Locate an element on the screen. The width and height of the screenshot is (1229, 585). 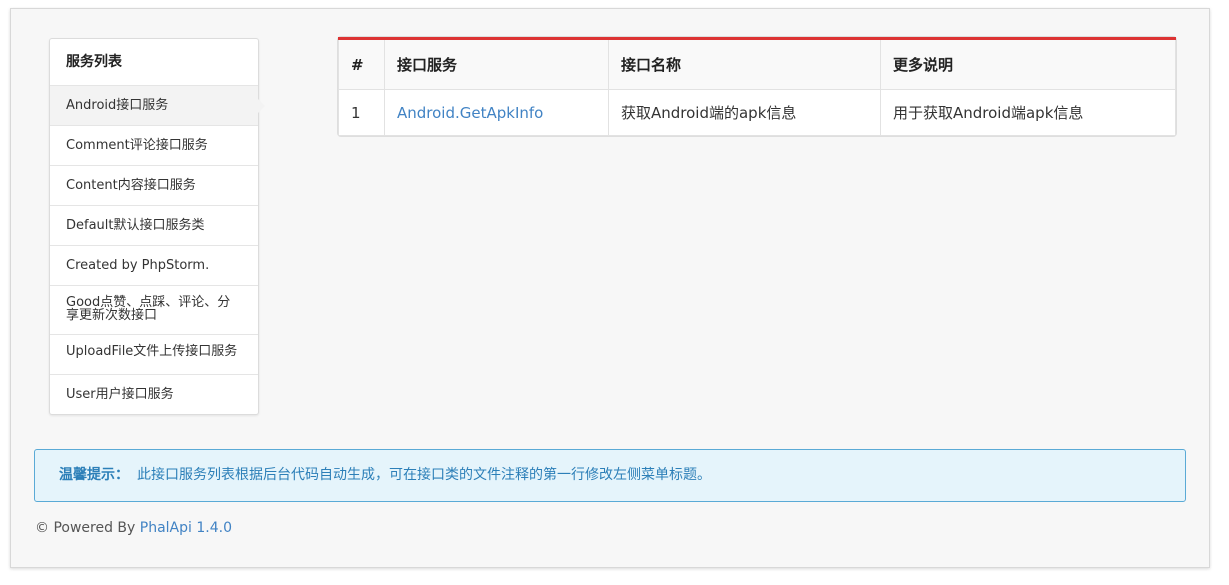
sidebar-title: 服务列表 is located at coordinates (154, 62).